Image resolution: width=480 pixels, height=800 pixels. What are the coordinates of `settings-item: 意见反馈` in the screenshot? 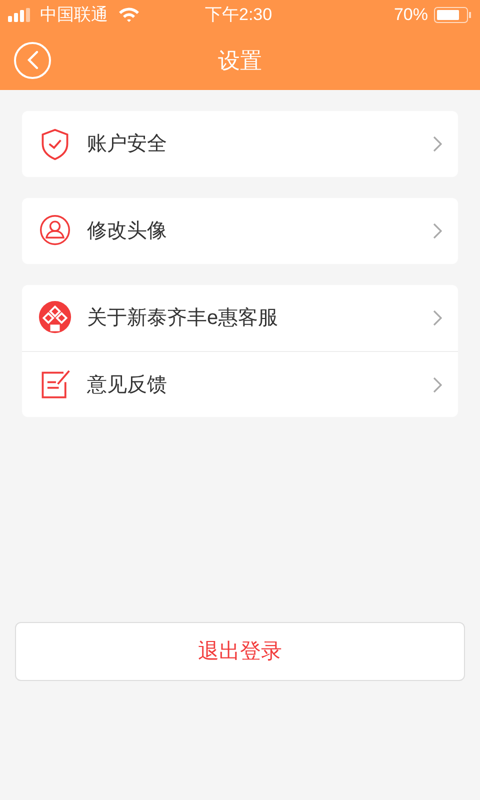 It's located at (240, 384).